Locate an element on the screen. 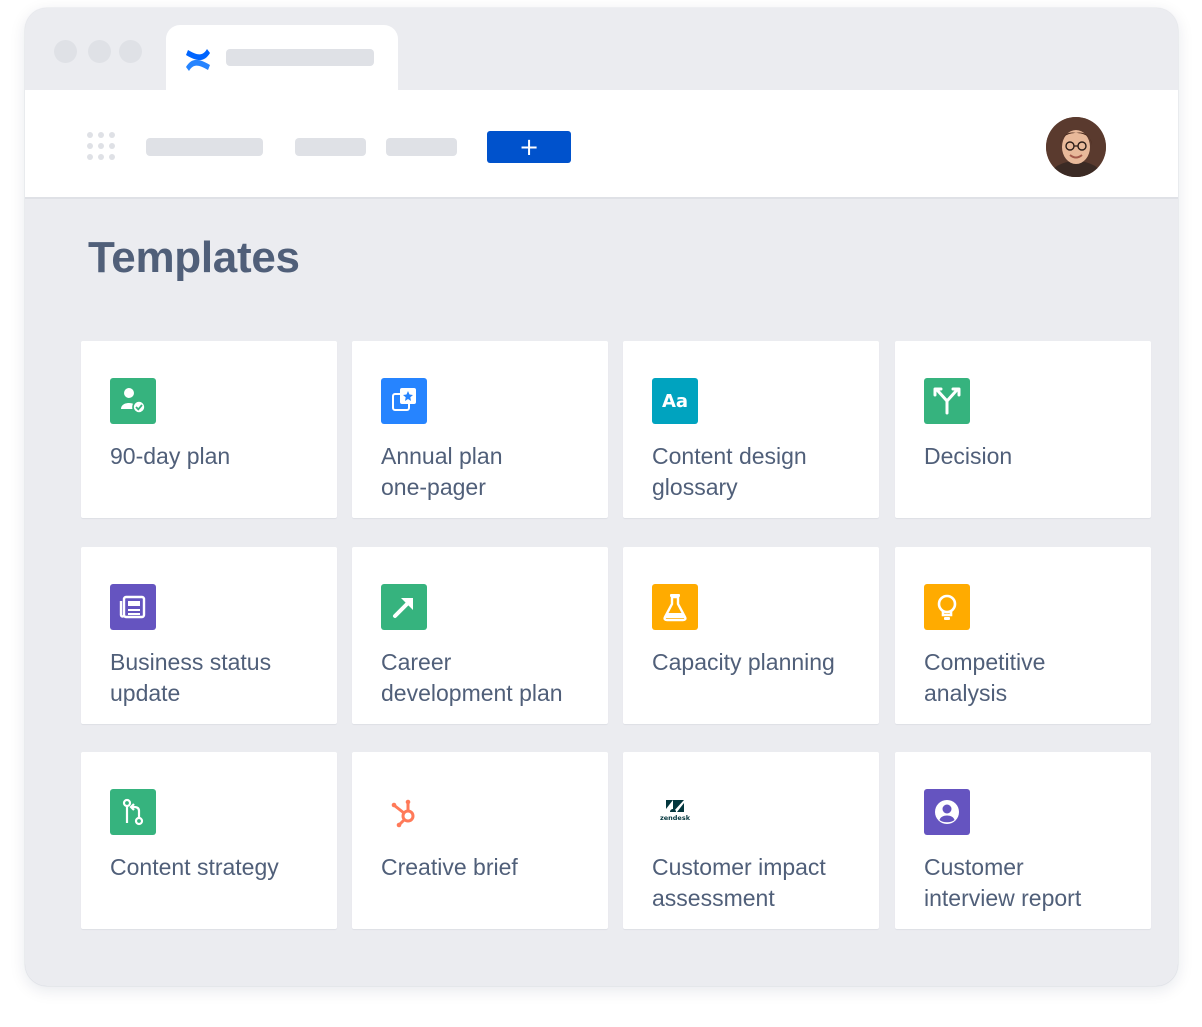 This screenshot has height=1027, width=1202. template-label: Content strategy is located at coordinates (194, 867).